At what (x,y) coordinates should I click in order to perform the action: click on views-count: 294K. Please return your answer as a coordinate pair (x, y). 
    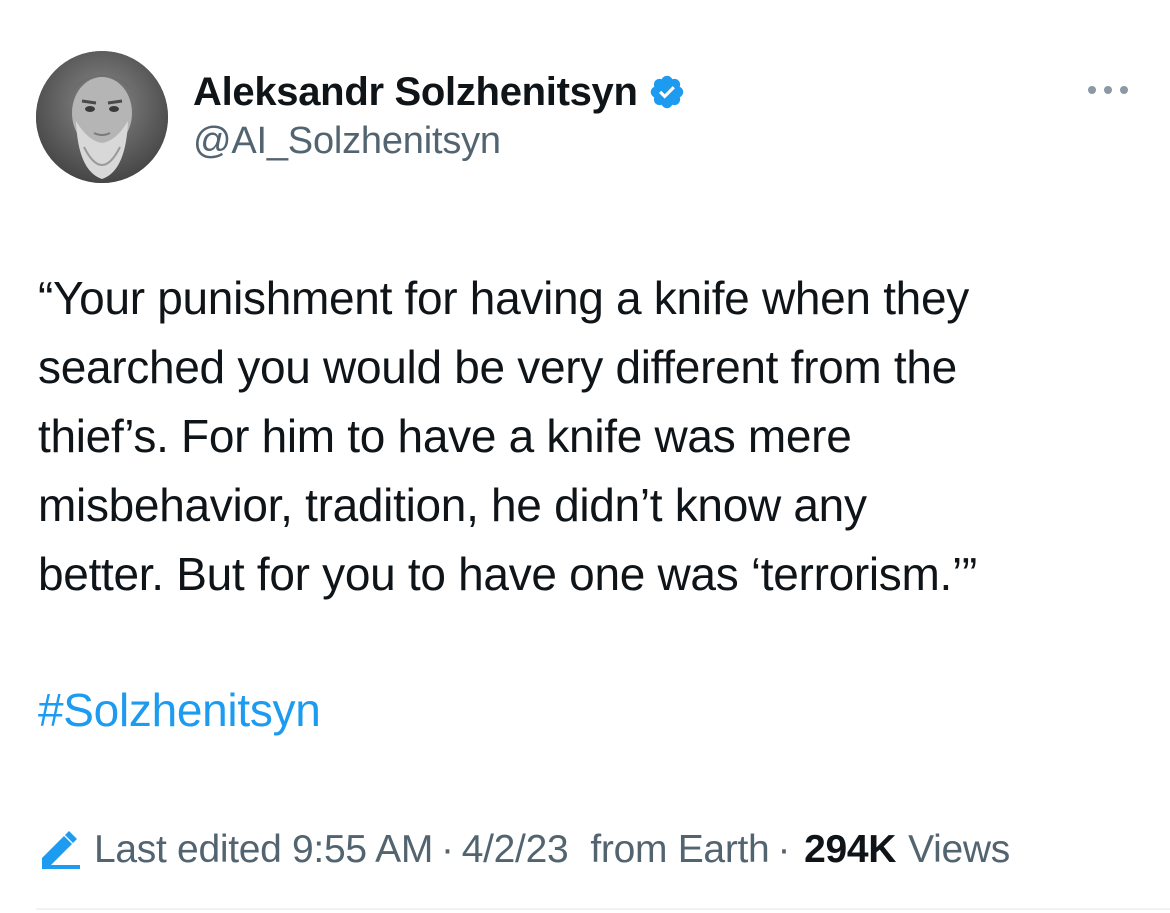
    Looking at the image, I should click on (850, 850).